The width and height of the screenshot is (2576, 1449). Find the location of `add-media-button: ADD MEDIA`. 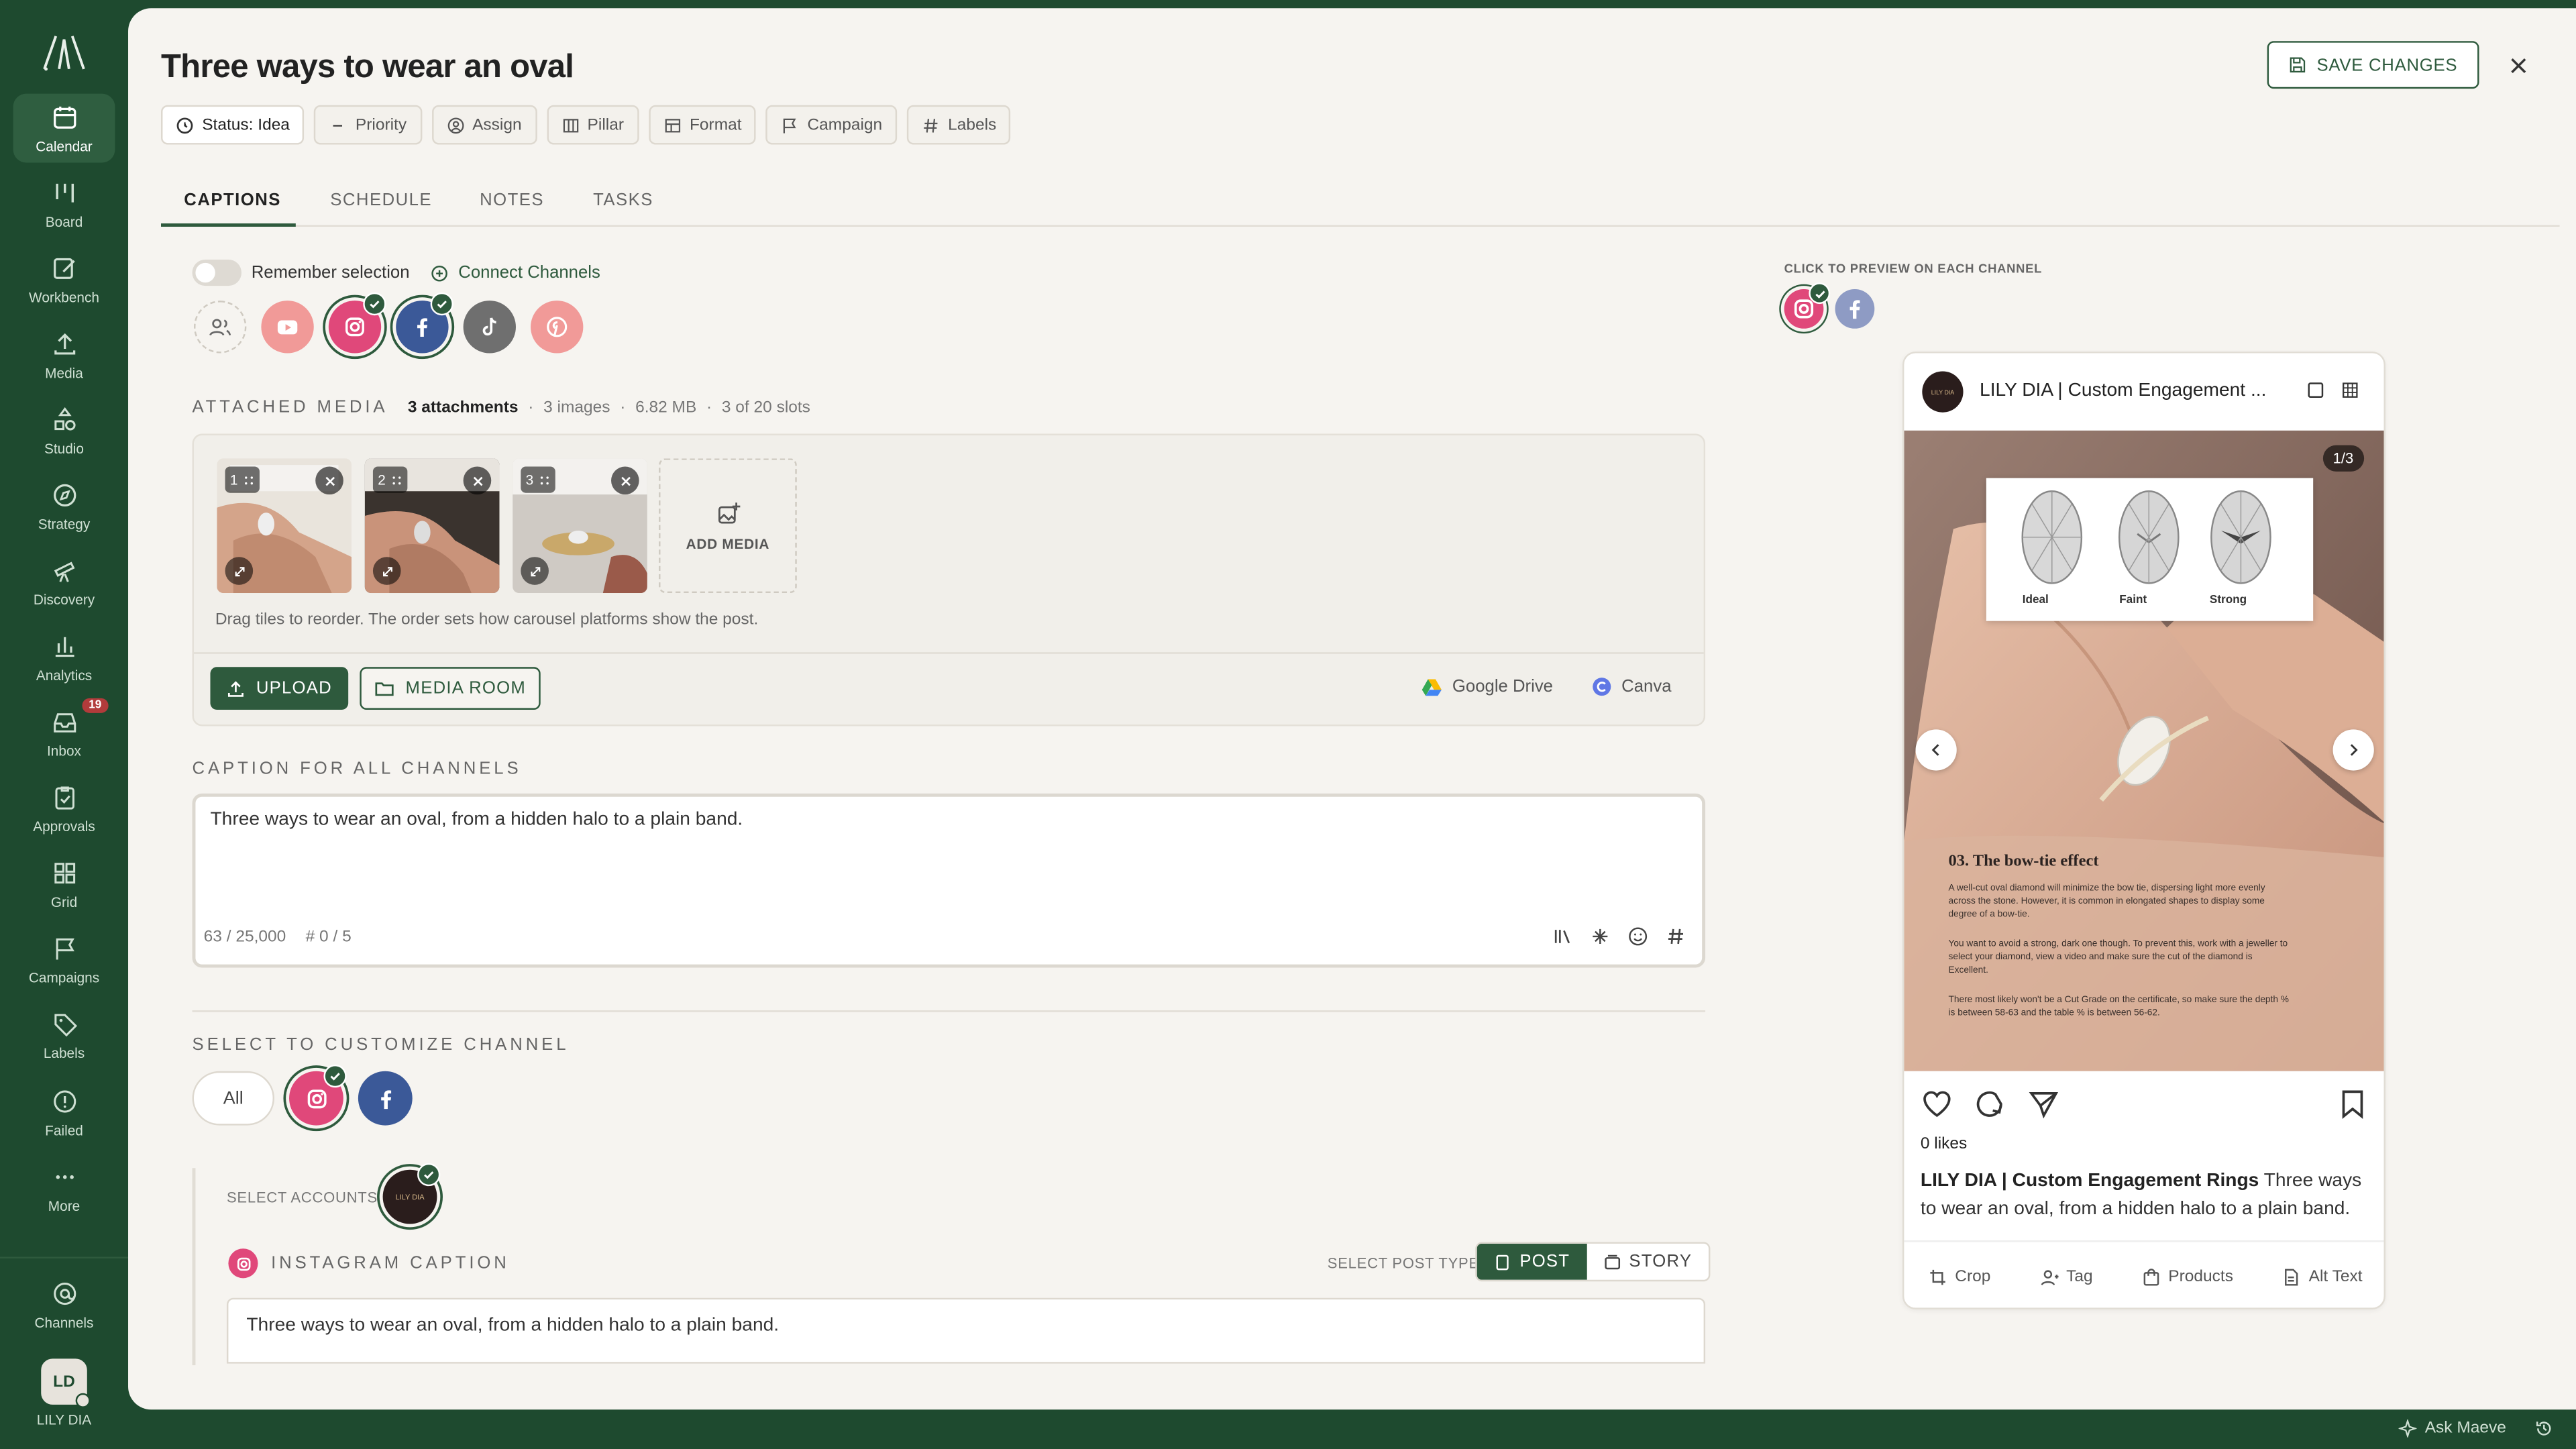

add-media-button: ADD MEDIA is located at coordinates (728, 526).